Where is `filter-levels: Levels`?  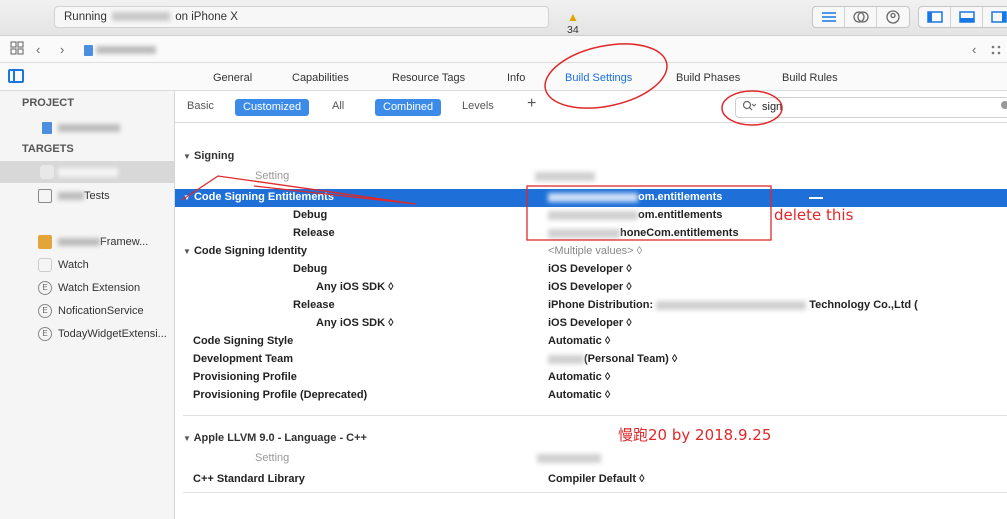
filter-levels: Levels is located at coordinates (478, 106).